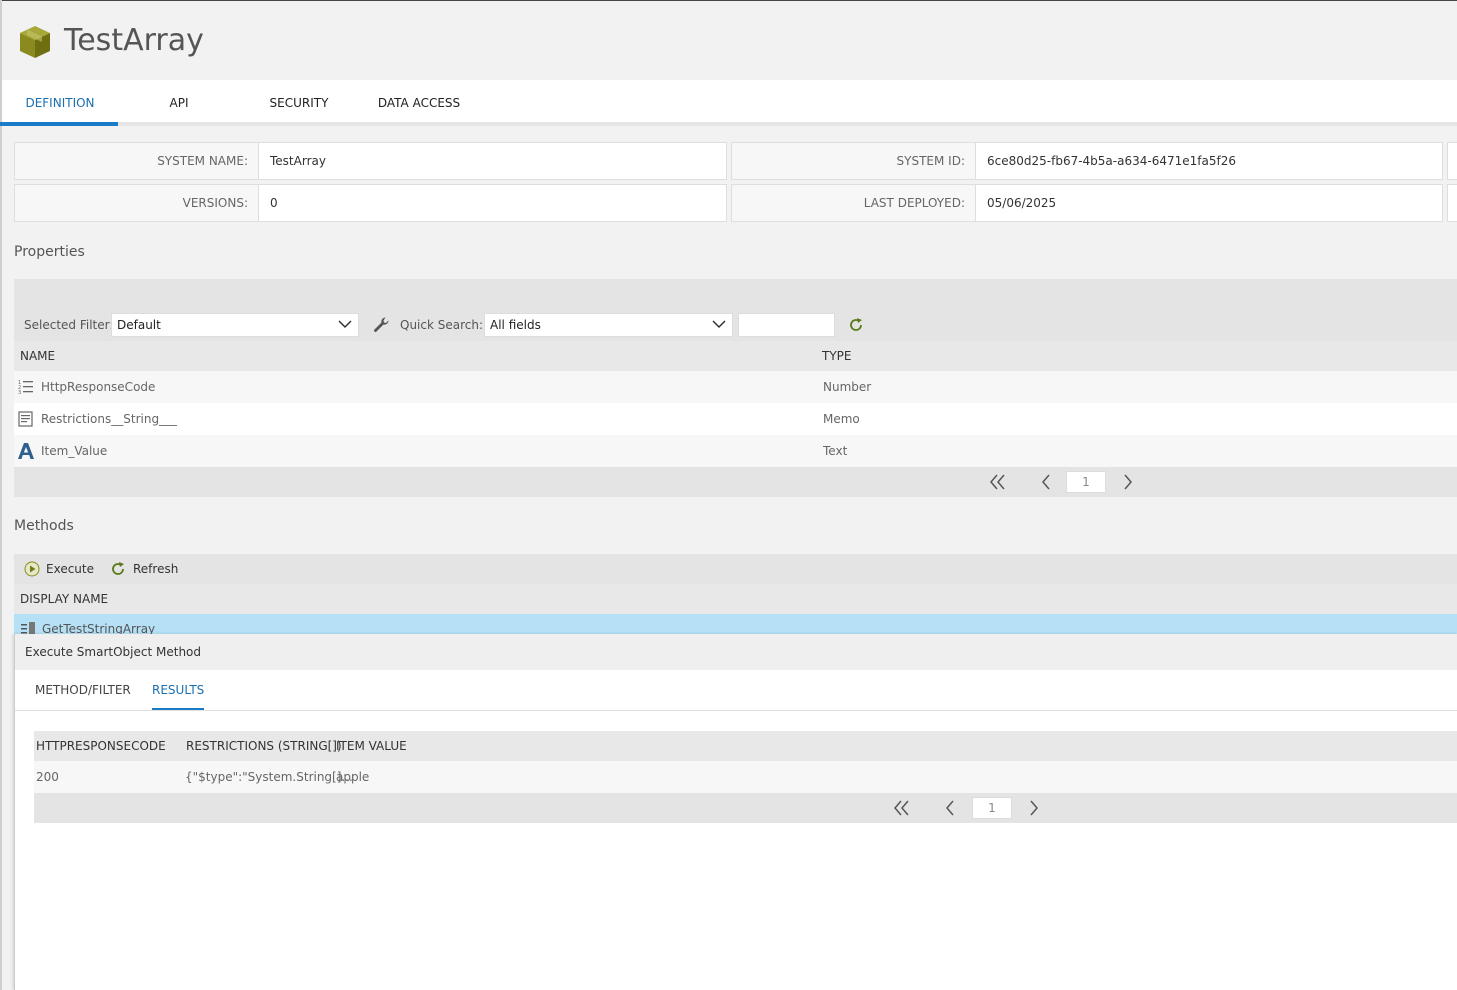 This screenshot has width=1457, height=990. I want to click on column-item-value: ITEM VALUE, so click(371, 746).